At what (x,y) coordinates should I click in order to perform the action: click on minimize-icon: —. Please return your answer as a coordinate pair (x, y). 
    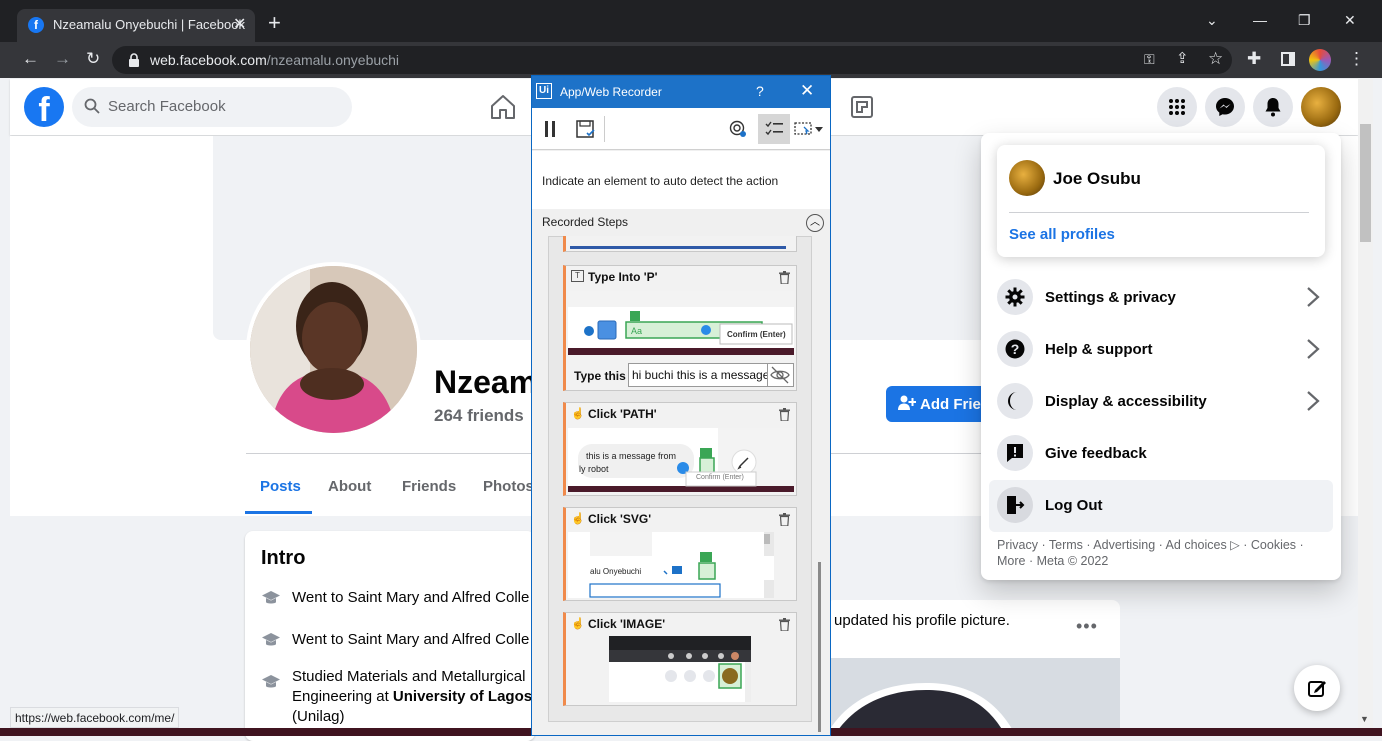
    Looking at the image, I should click on (1260, 20).